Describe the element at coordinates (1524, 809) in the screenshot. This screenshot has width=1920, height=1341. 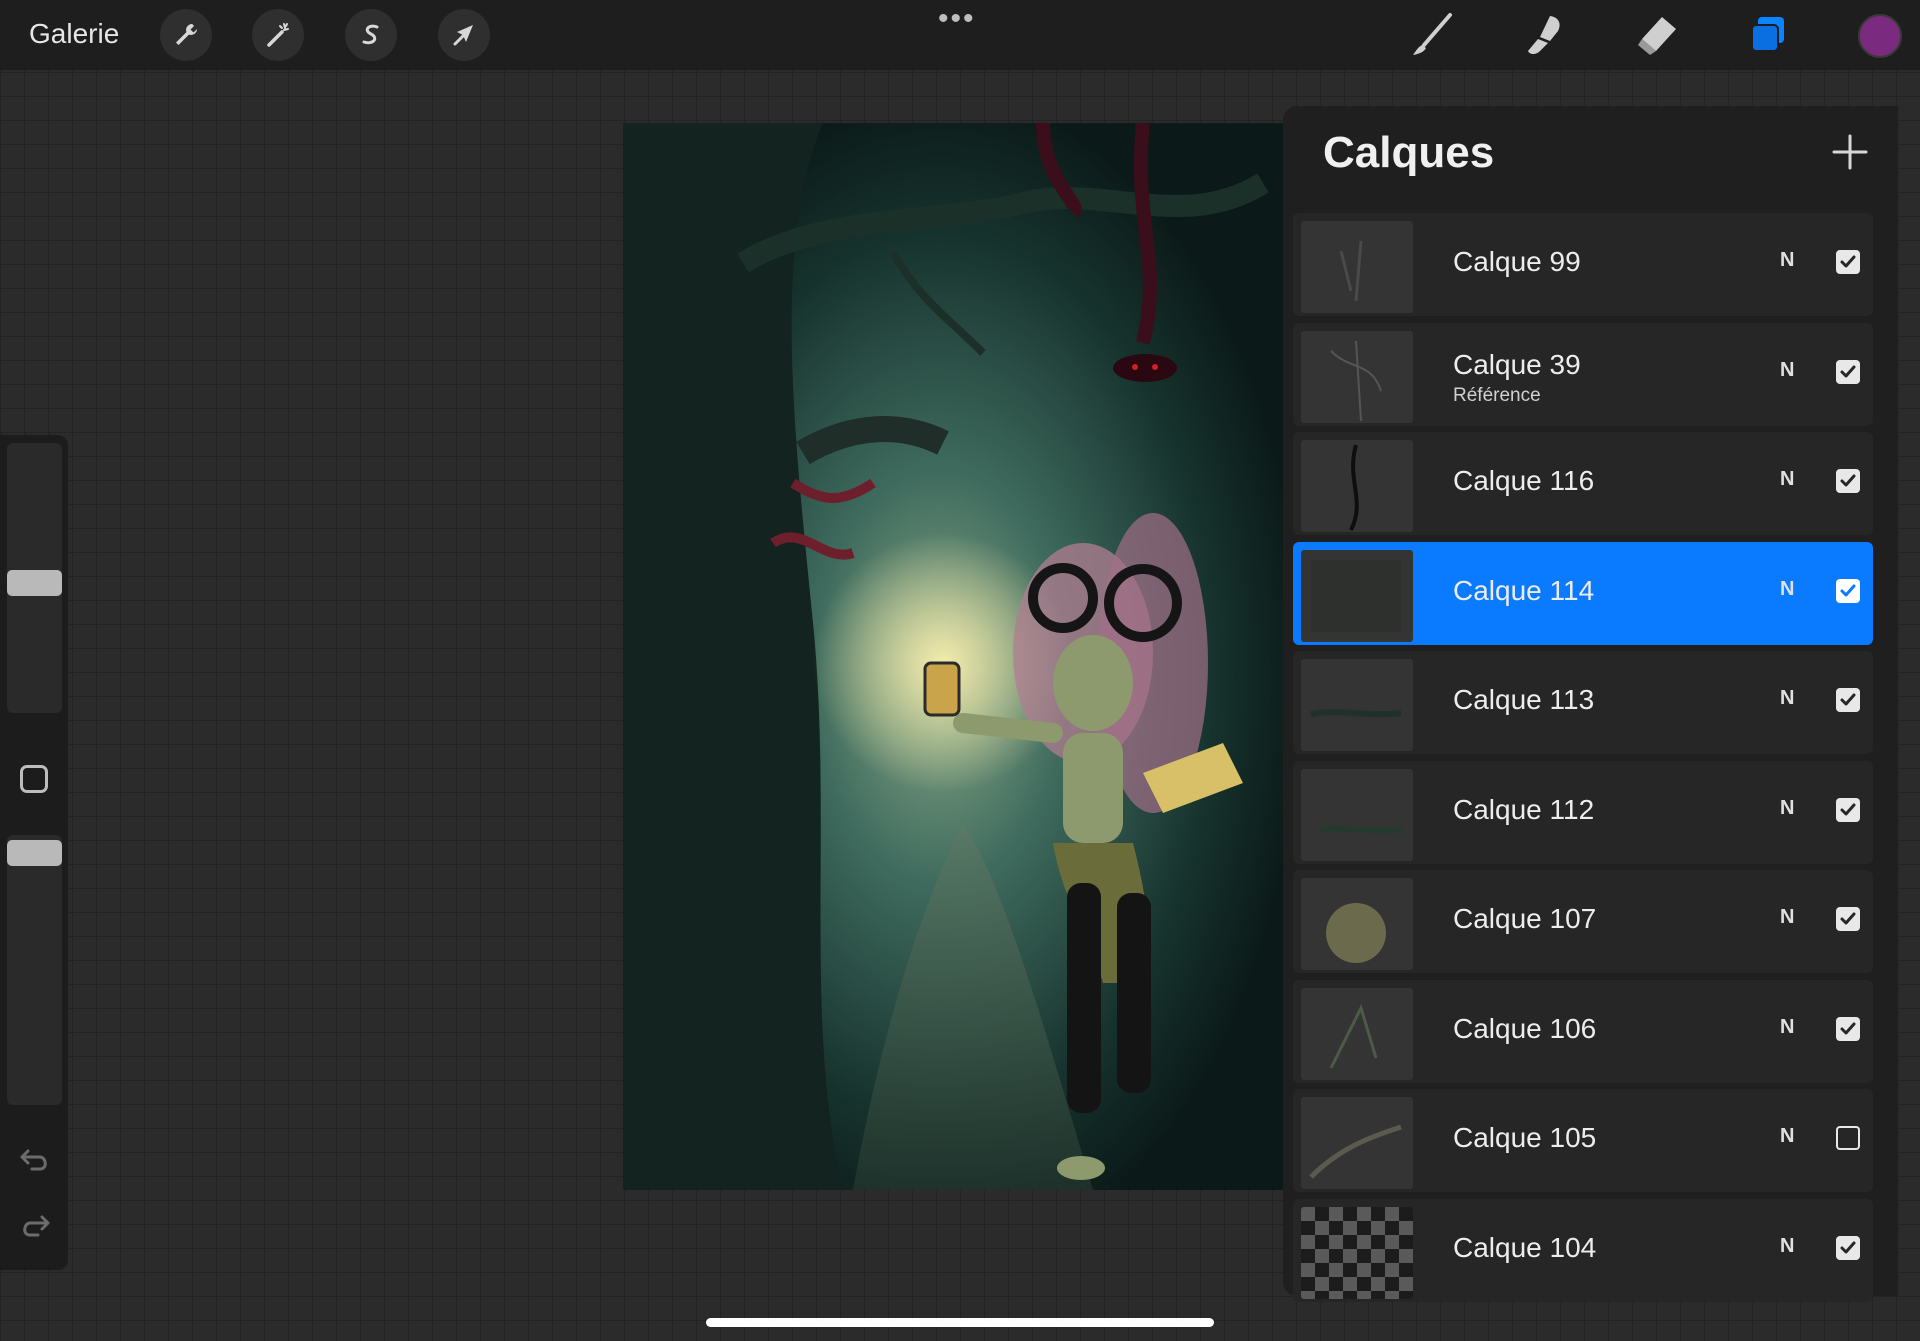
I see `layer-name: Calque 112` at that location.